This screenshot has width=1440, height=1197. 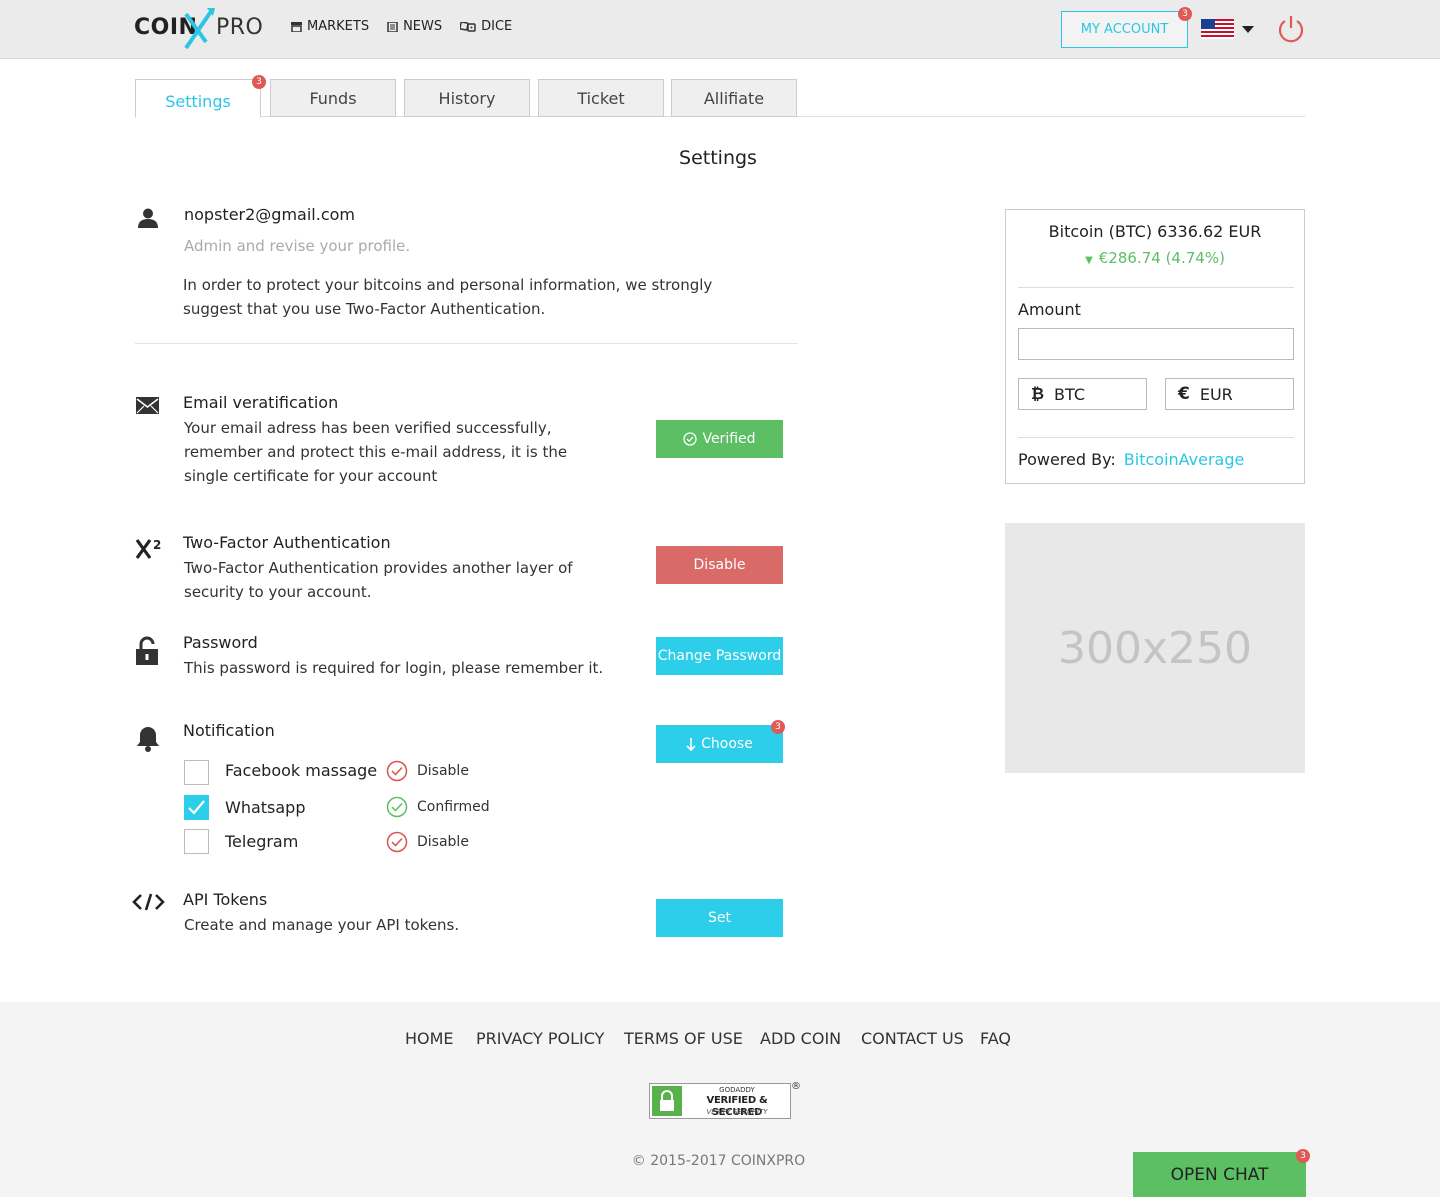 I want to click on footer-link-add-coin: ADD COIN, so click(x=800, y=1038).